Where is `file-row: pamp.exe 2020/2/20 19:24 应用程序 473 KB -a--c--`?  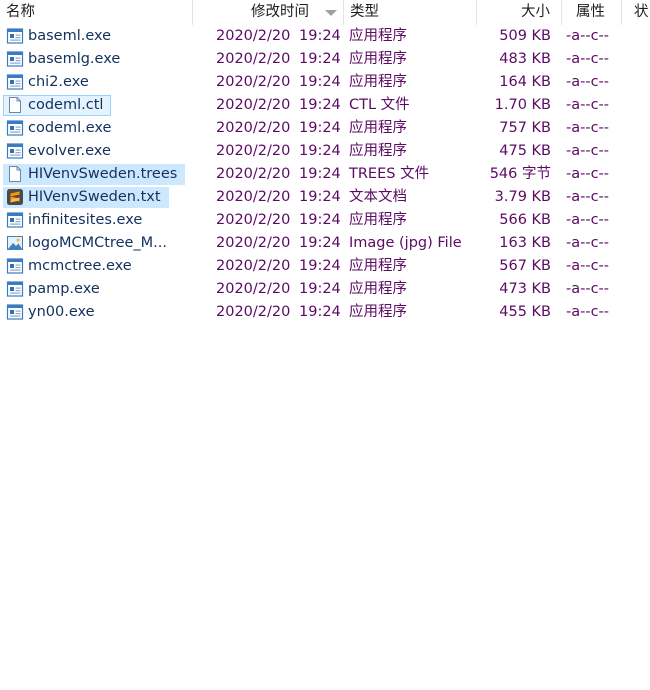
file-row: pamp.exe 2020/2/20 19:24 应用程序 473 KB -a--c-- is located at coordinates (325, 289).